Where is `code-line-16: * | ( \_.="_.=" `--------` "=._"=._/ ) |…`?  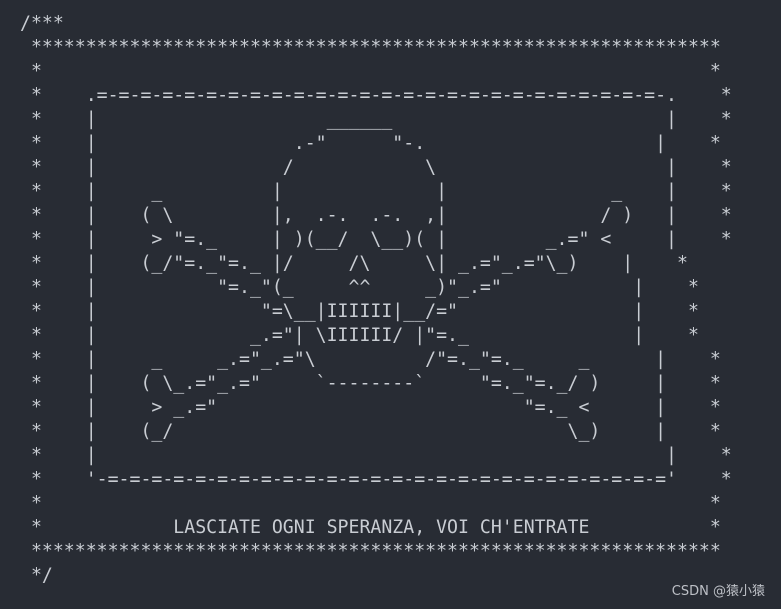 code-line-16: * | ( \_.="_.=" `--------` "=._"=._/ ) |… is located at coordinates (370, 383).